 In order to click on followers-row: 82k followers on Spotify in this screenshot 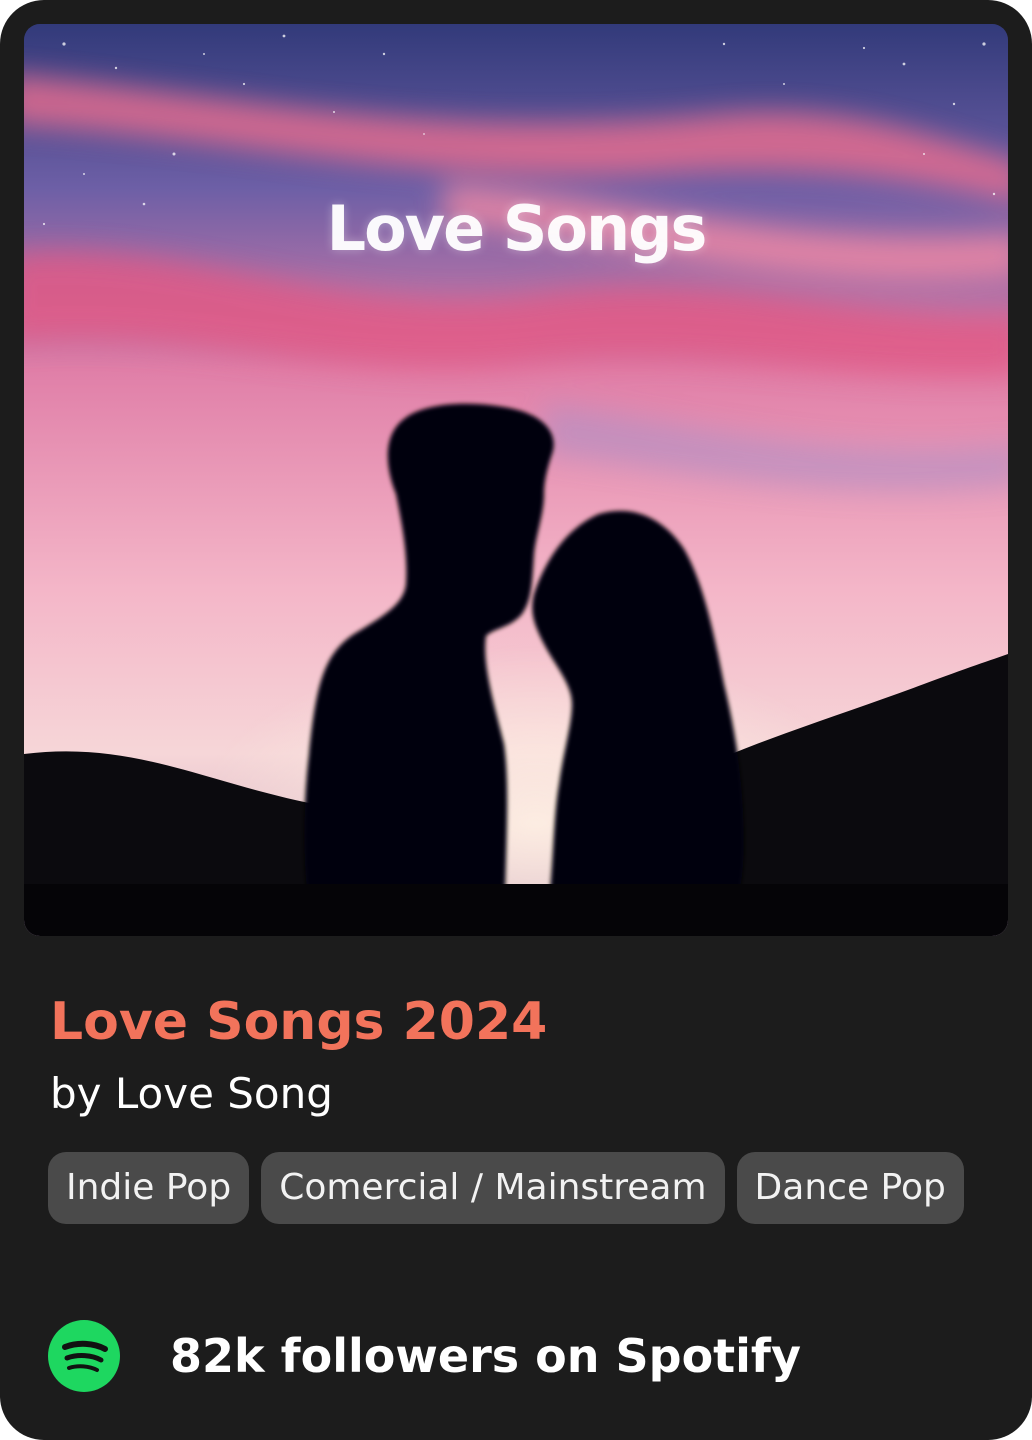, I will do `click(424, 1356)`.